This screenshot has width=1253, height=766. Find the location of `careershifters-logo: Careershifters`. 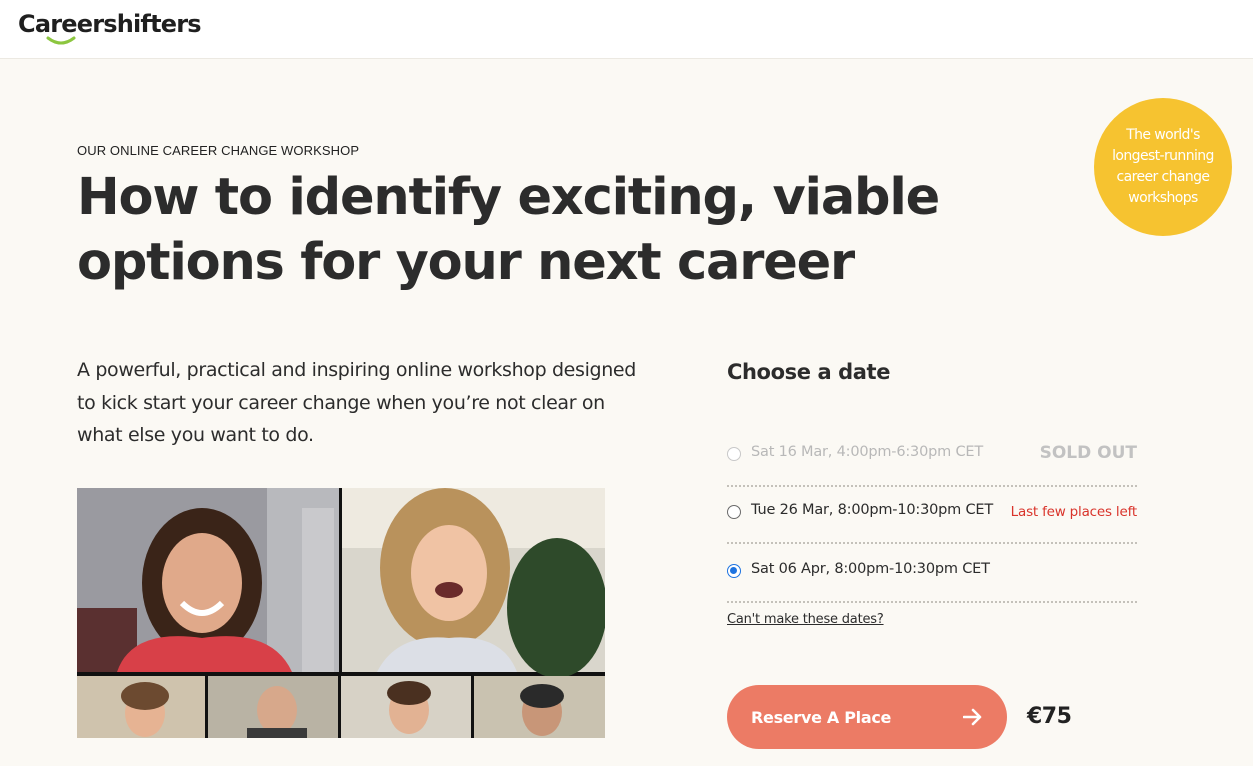

careershifters-logo: Careershifters is located at coordinates (110, 24).